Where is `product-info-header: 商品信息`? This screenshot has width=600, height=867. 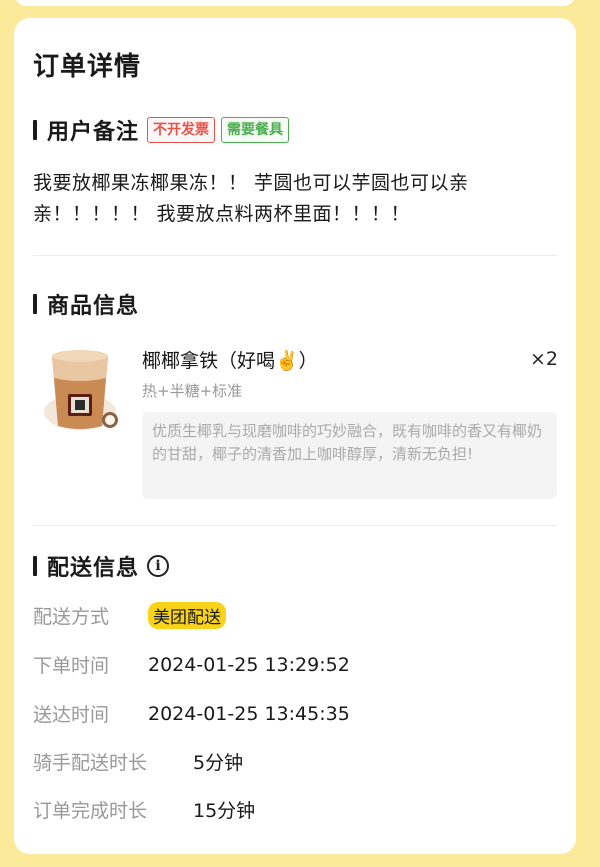
product-info-header: 商品信息 is located at coordinates (86, 304).